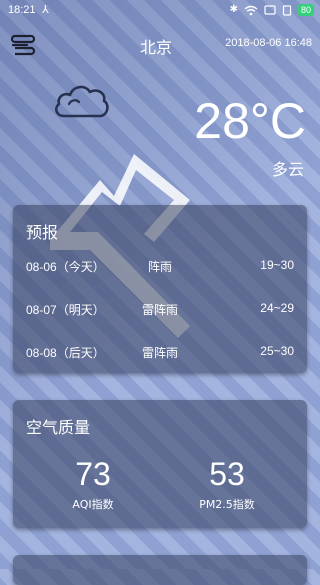 Image resolution: width=320 pixels, height=585 pixels. Describe the element at coordinates (287, 169) in the screenshot. I see `current-condition: 多云` at that location.